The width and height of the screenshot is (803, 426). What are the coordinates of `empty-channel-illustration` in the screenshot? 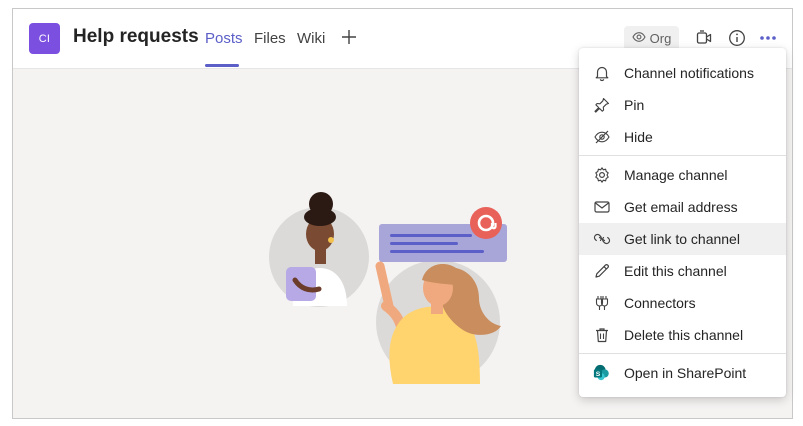 It's located at (388, 288).